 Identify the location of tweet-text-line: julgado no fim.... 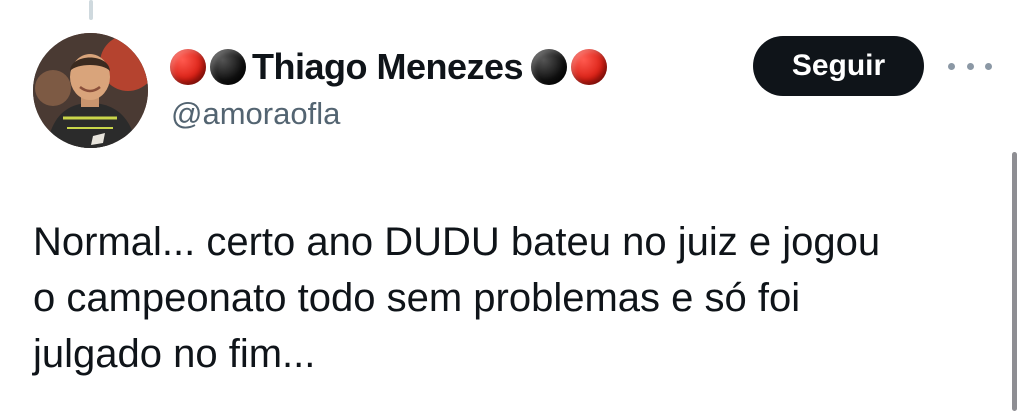
(174, 354).